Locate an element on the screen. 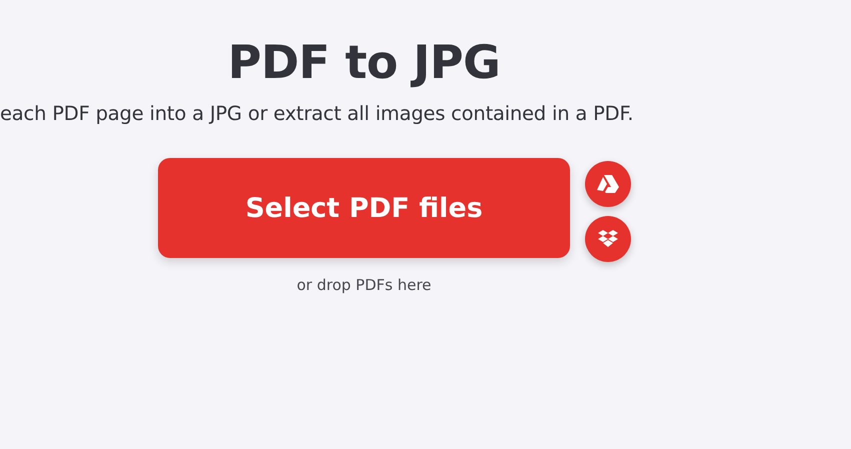 This screenshot has width=851, height=449. cloud-drive-button is located at coordinates (608, 184).